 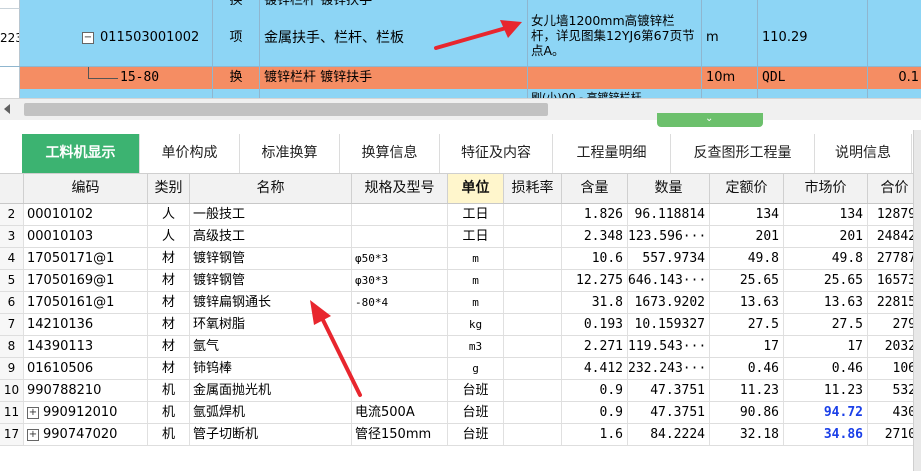 I want to click on unit-cell: g, so click(x=476, y=368).